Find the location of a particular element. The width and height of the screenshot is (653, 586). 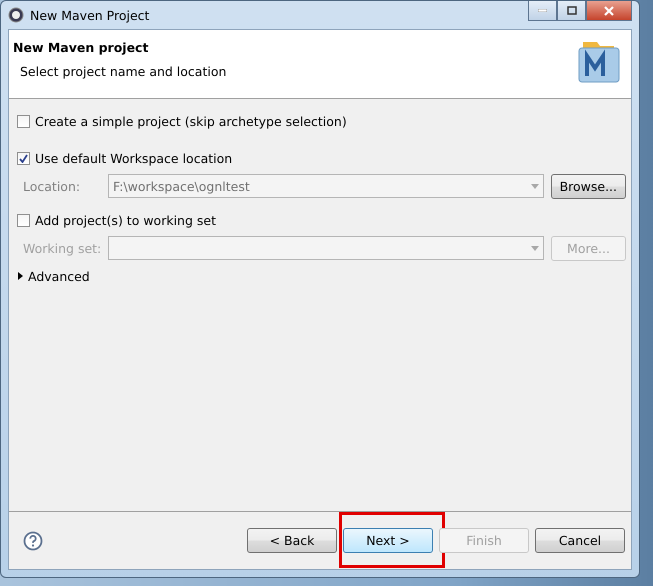

dialog-button: Cancel is located at coordinates (580, 540).